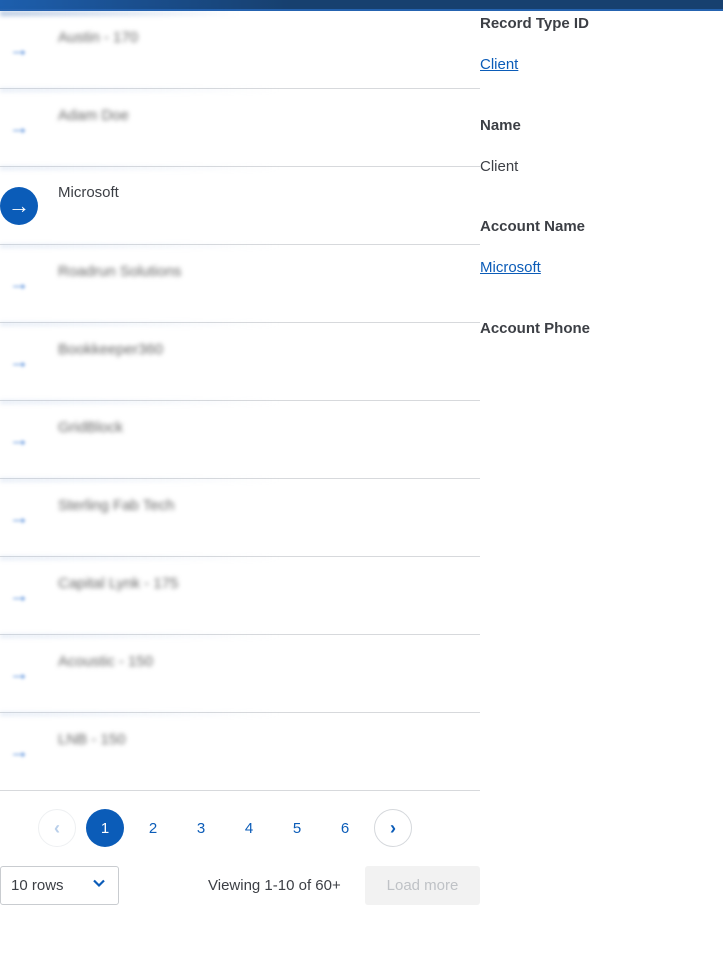 This screenshot has width=723, height=958. I want to click on list-item-name: Capital Lynk - 175, so click(118, 583).